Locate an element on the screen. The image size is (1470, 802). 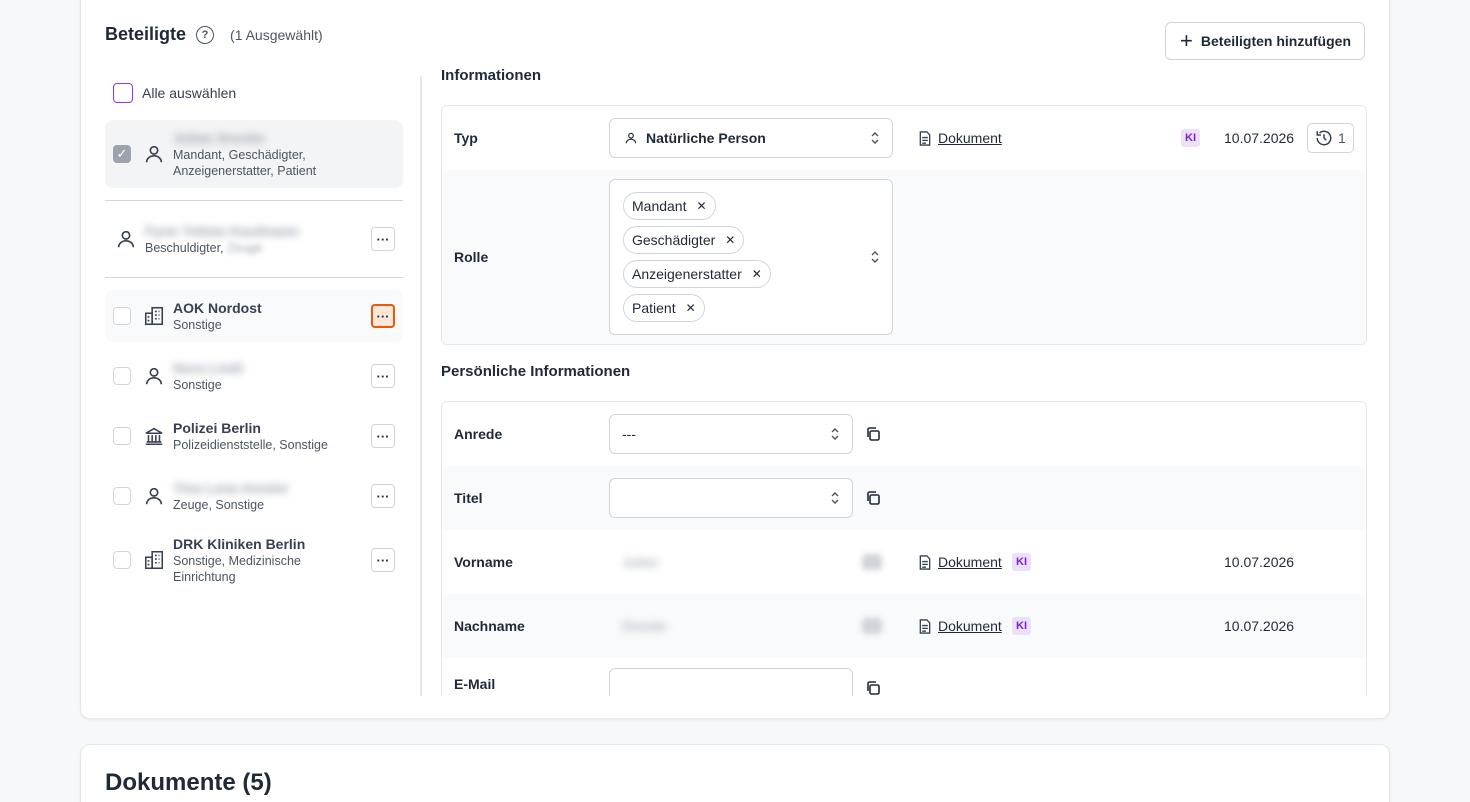
type-select: Natürliche Person is located at coordinates (751, 138).